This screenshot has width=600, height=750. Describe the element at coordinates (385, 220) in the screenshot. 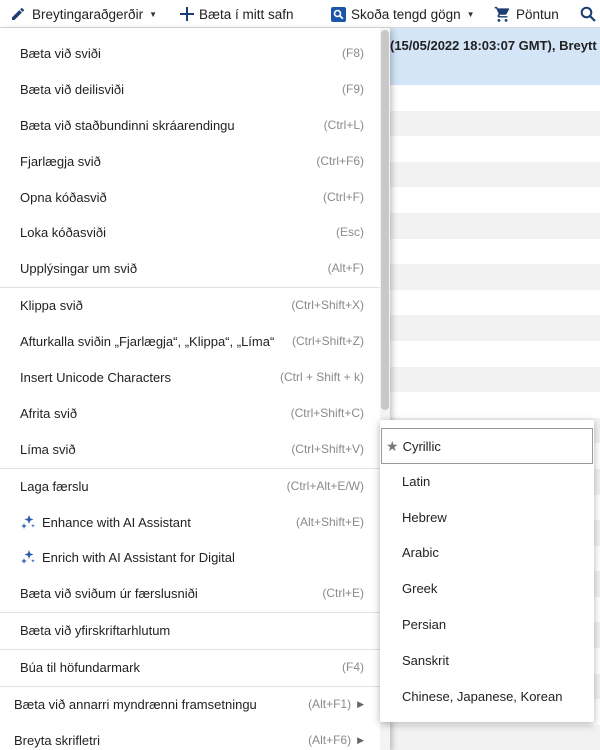

I see `menu-scrollbar-thumb` at that location.